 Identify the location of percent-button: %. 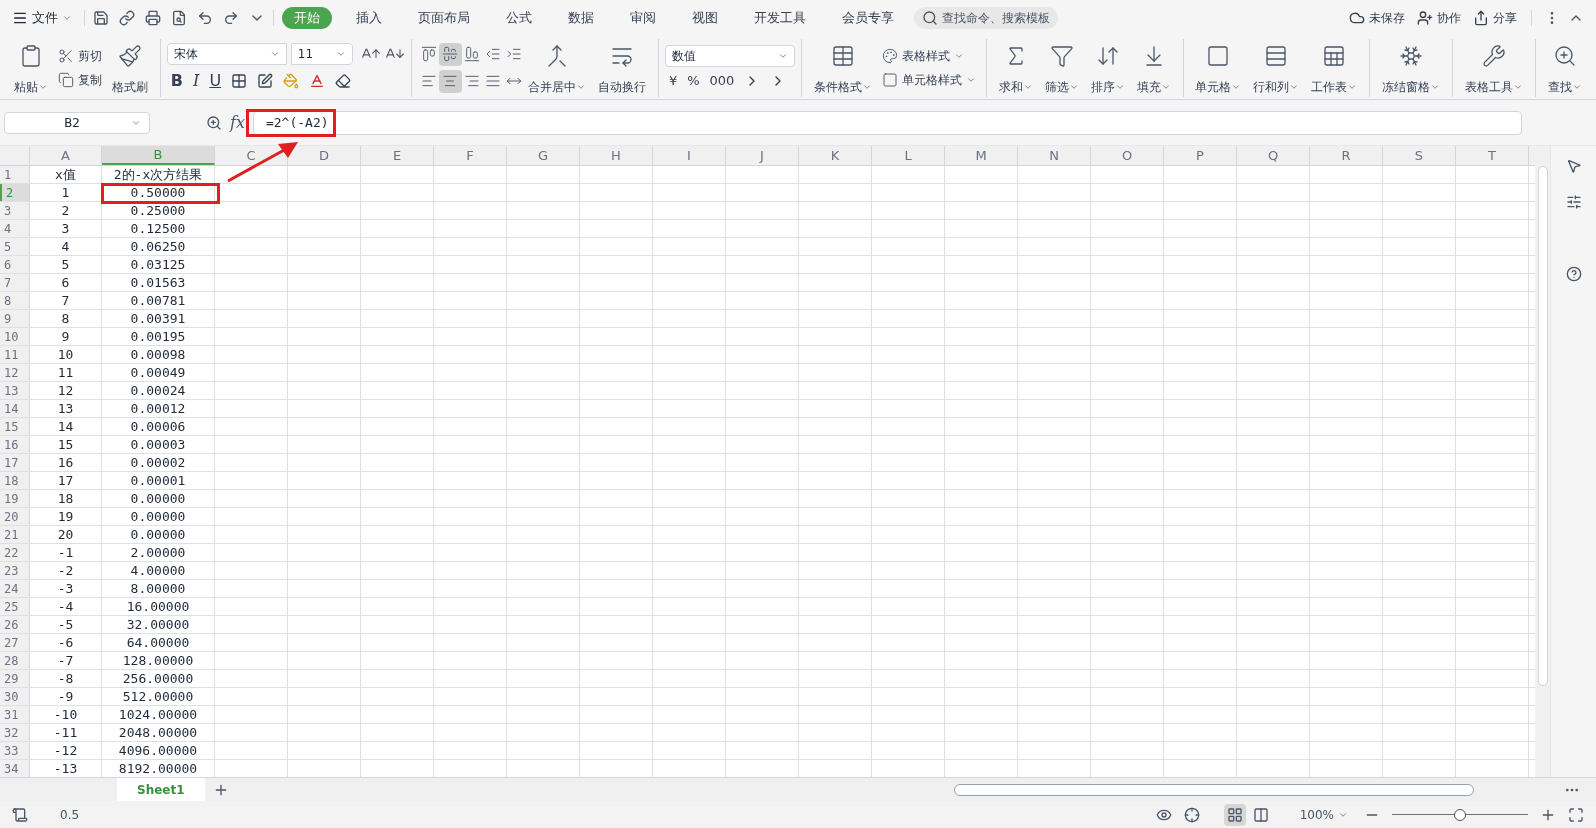
(693, 80).